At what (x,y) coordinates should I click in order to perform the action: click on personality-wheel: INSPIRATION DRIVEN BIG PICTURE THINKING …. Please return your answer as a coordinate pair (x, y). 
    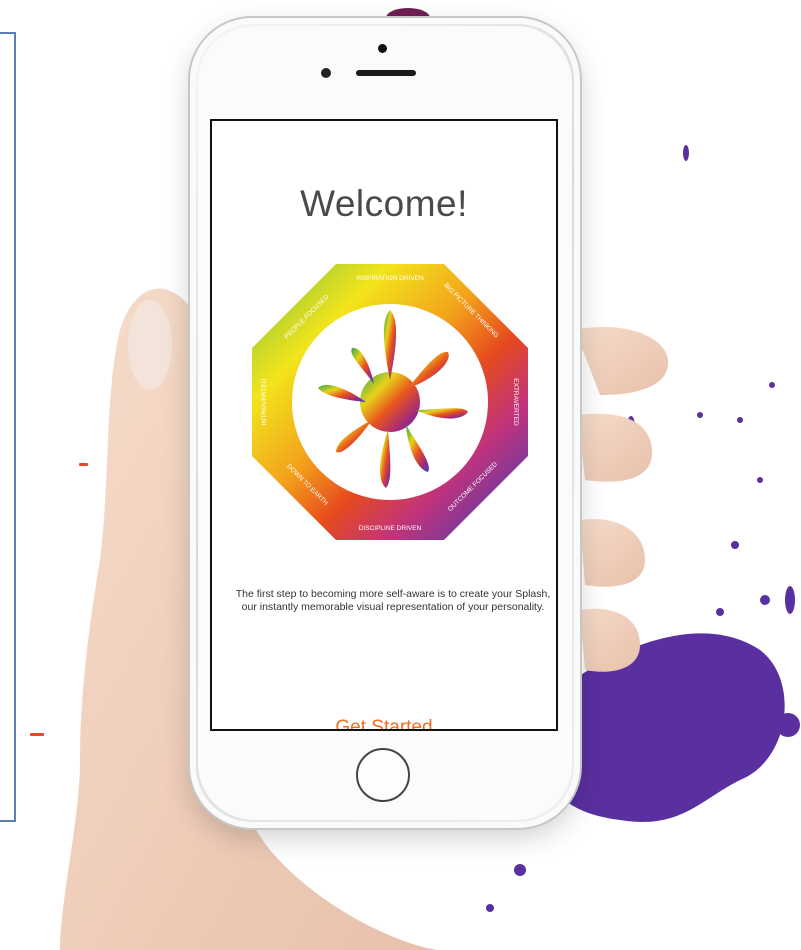
    Looking at the image, I should click on (390, 402).